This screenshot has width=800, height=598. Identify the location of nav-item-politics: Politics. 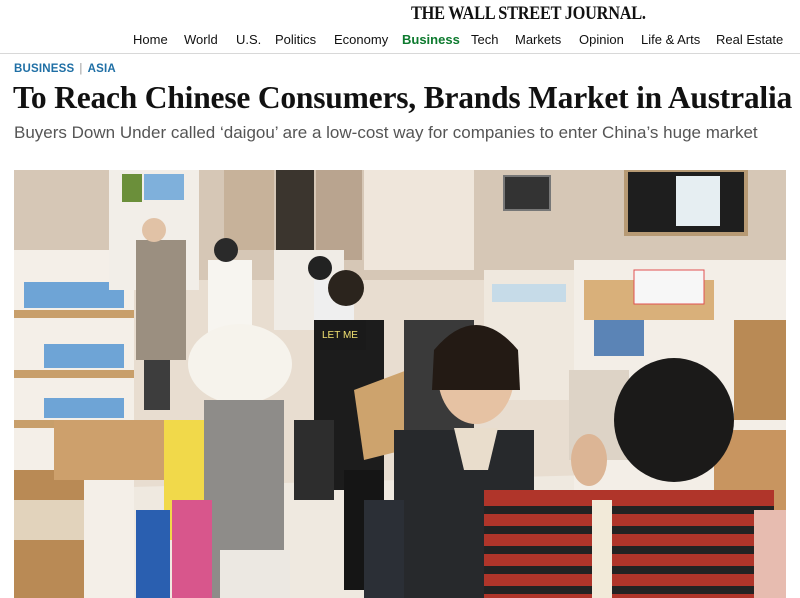
(295, 39).